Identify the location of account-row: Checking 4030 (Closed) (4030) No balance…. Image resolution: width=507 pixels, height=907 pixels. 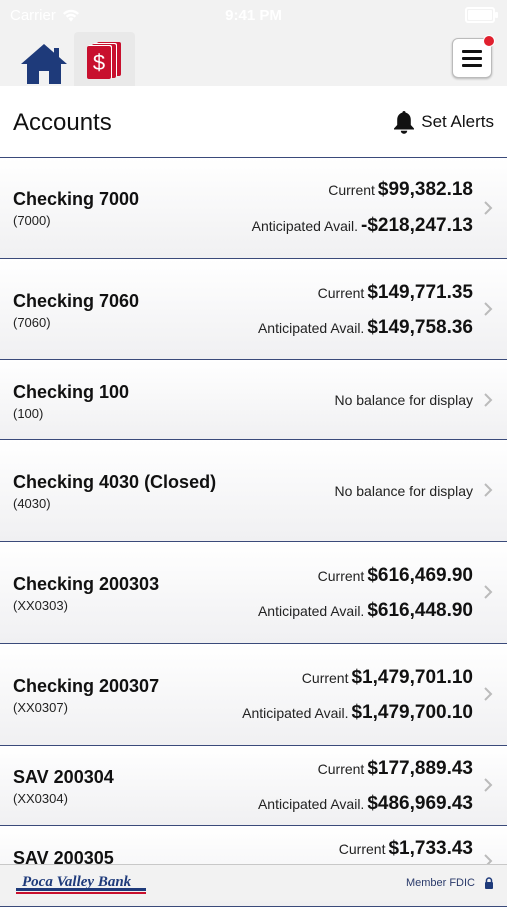
(253, 491).